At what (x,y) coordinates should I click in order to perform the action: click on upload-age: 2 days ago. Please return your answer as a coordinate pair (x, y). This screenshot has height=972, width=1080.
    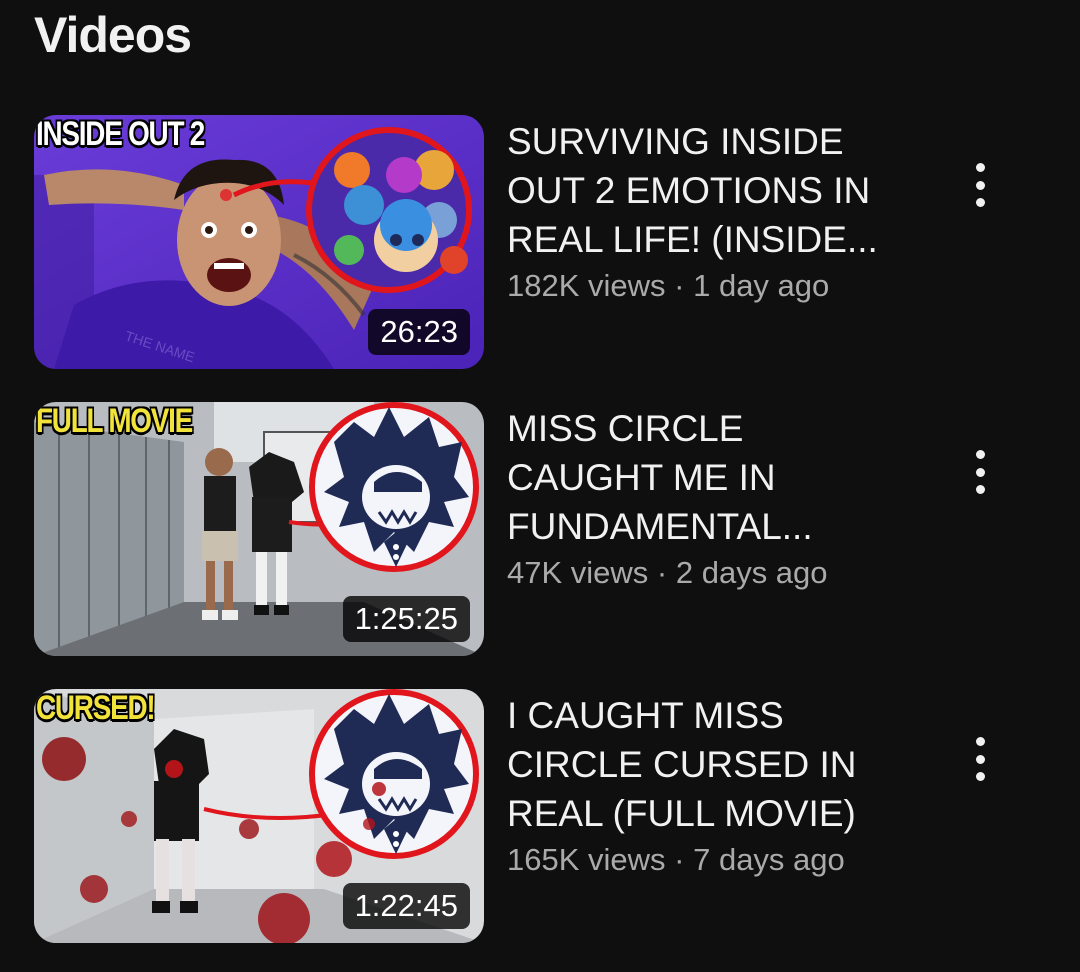
    Looking at the image, I should click on (751, 572).